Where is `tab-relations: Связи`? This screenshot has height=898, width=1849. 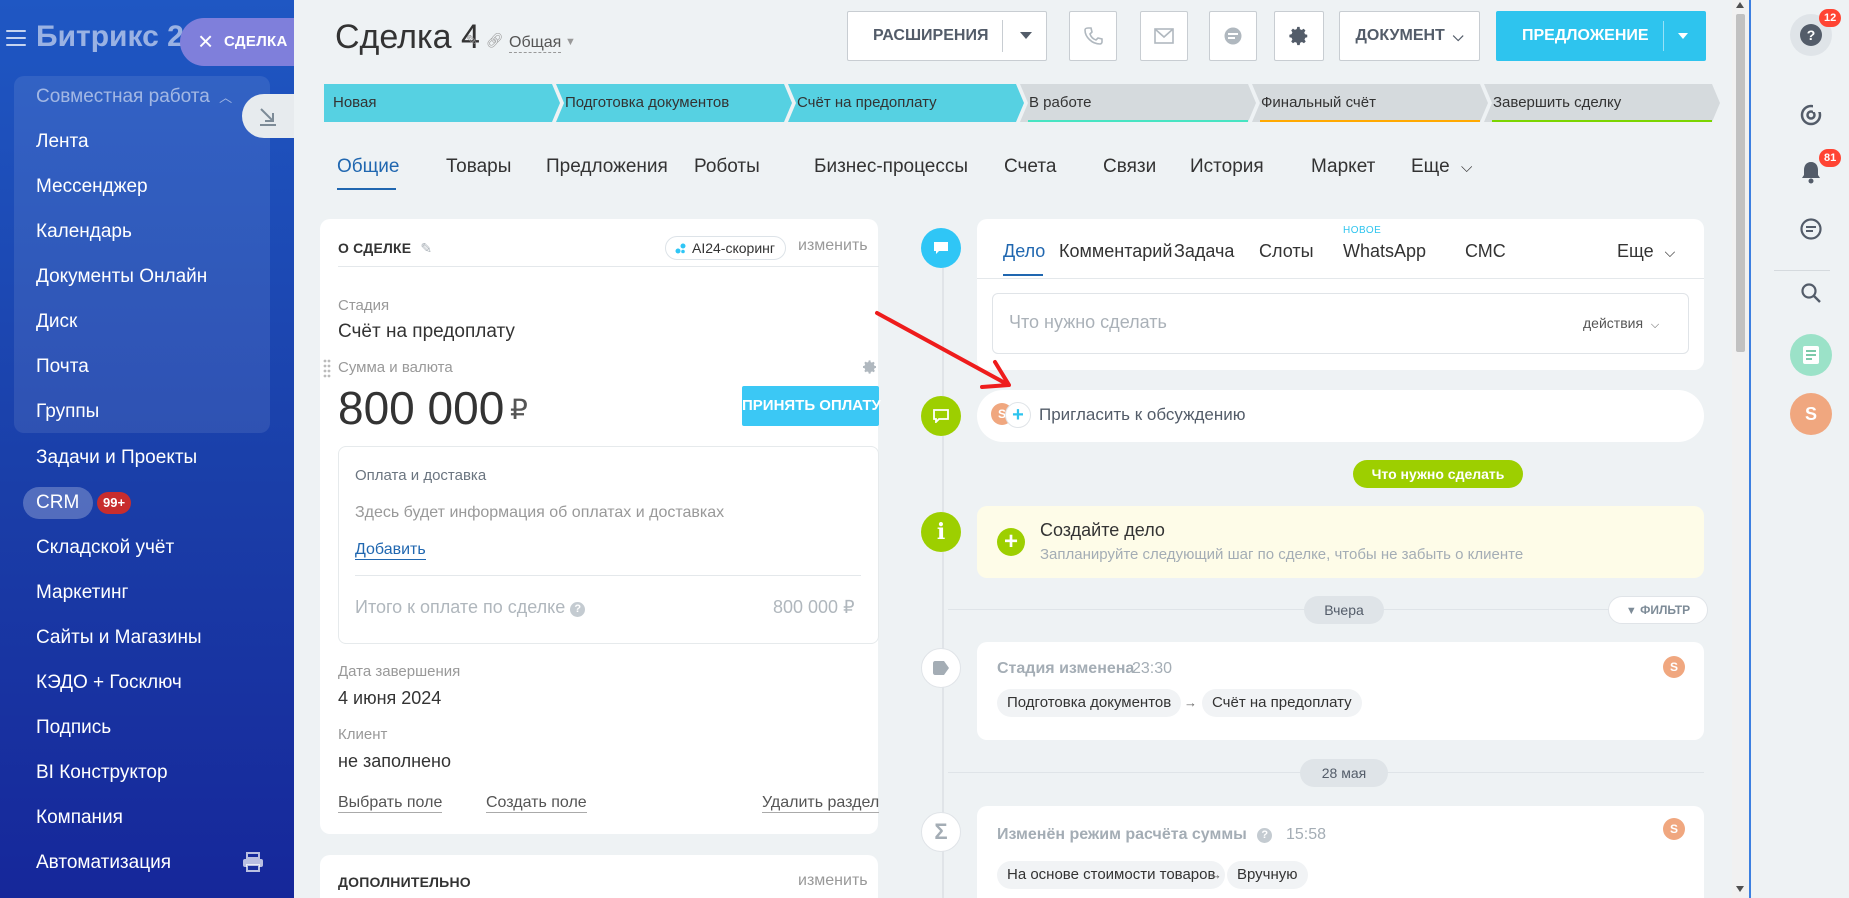
tab-relations: Связи is located at coordinates (1129, 167).